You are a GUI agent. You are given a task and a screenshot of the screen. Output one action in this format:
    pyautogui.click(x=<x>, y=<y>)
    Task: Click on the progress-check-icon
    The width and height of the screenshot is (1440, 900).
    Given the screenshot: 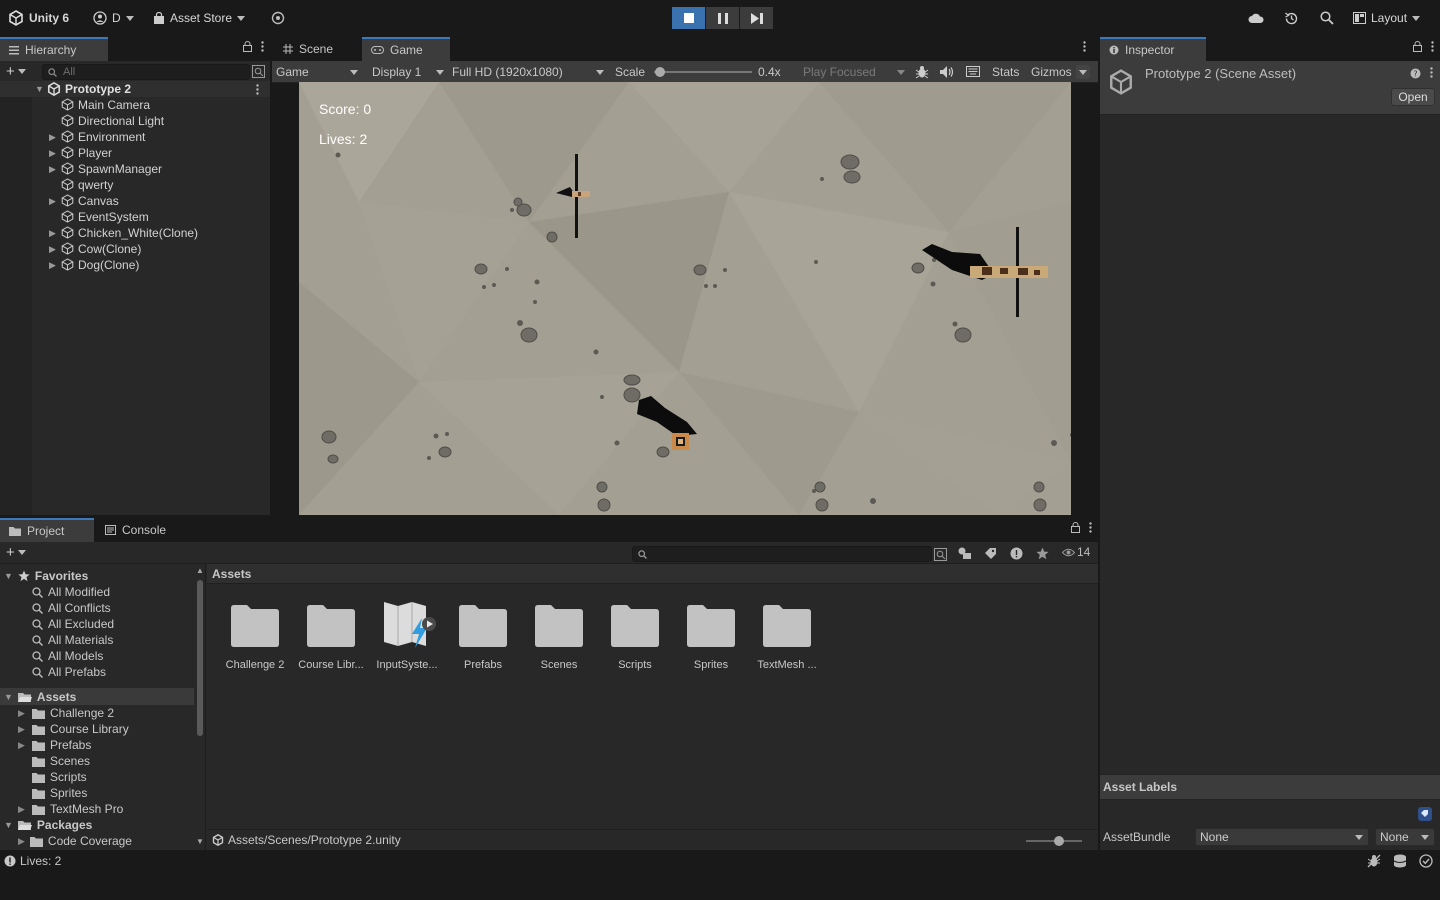 What is the action you would take?
    pyautogui.click(x=1426, y=861)
    